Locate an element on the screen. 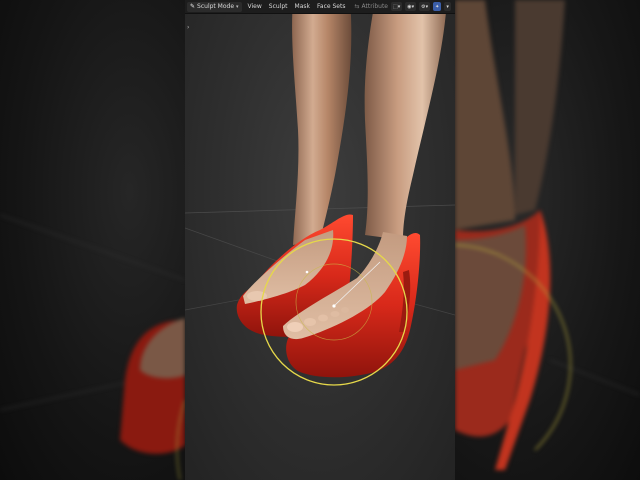 The height and width of the screenshot is (480, 640). menu-view: View is located at coordinates (255, 6).